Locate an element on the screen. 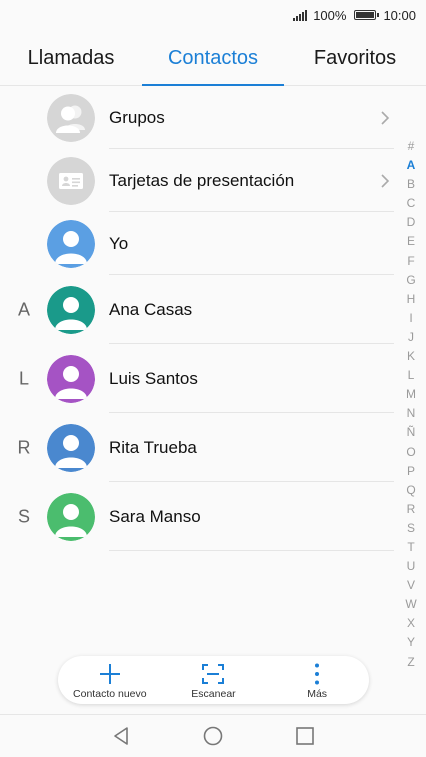  contact-name: Sara Manso is located at coordinates (155, 516).